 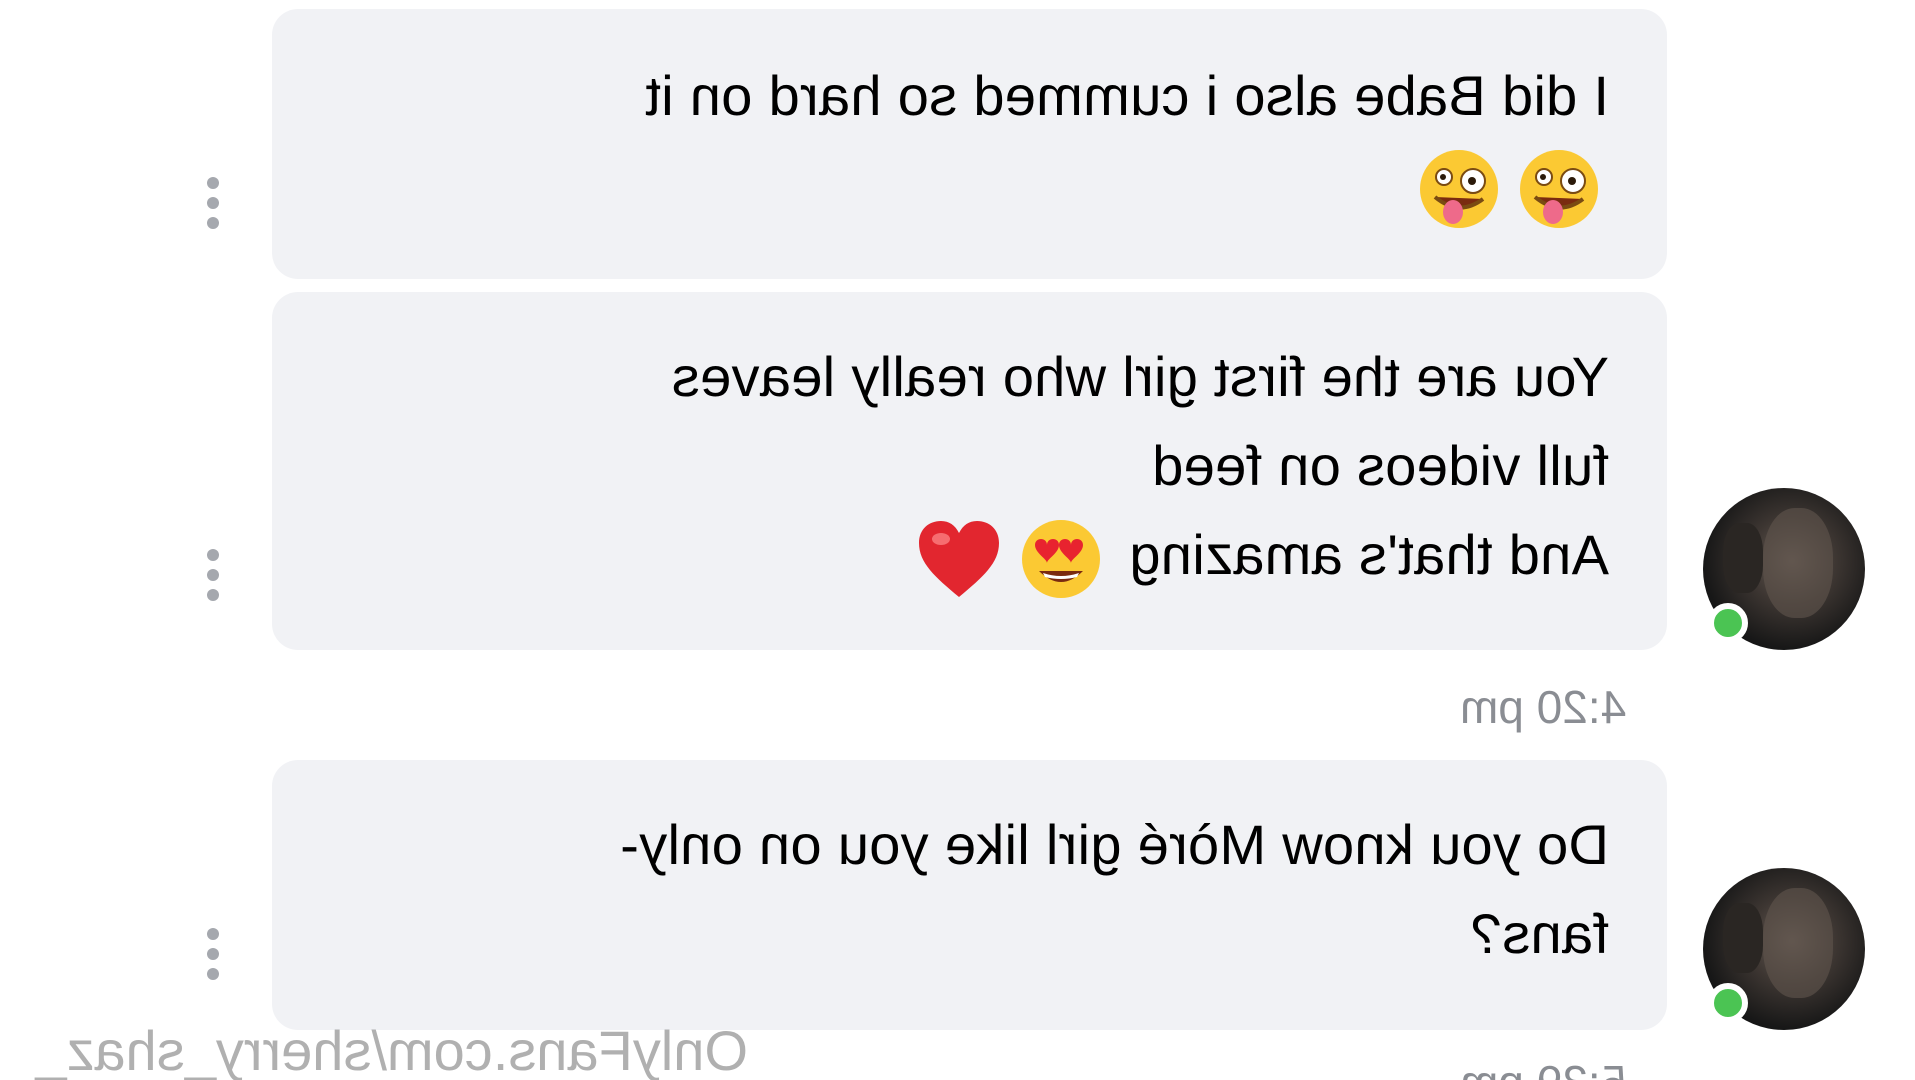 I want to click on message-line: Do you know Mòré girl like you on only-, so click(x=1114, y=844).